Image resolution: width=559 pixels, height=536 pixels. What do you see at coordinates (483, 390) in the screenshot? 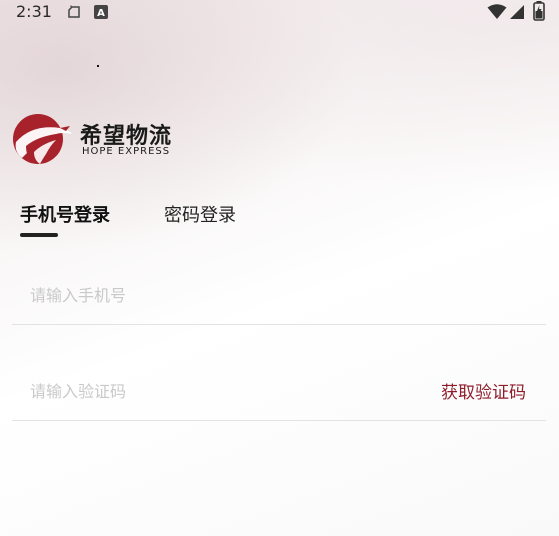
I see `get-code-button: 获取验证码` at bounding box center [483, 390].